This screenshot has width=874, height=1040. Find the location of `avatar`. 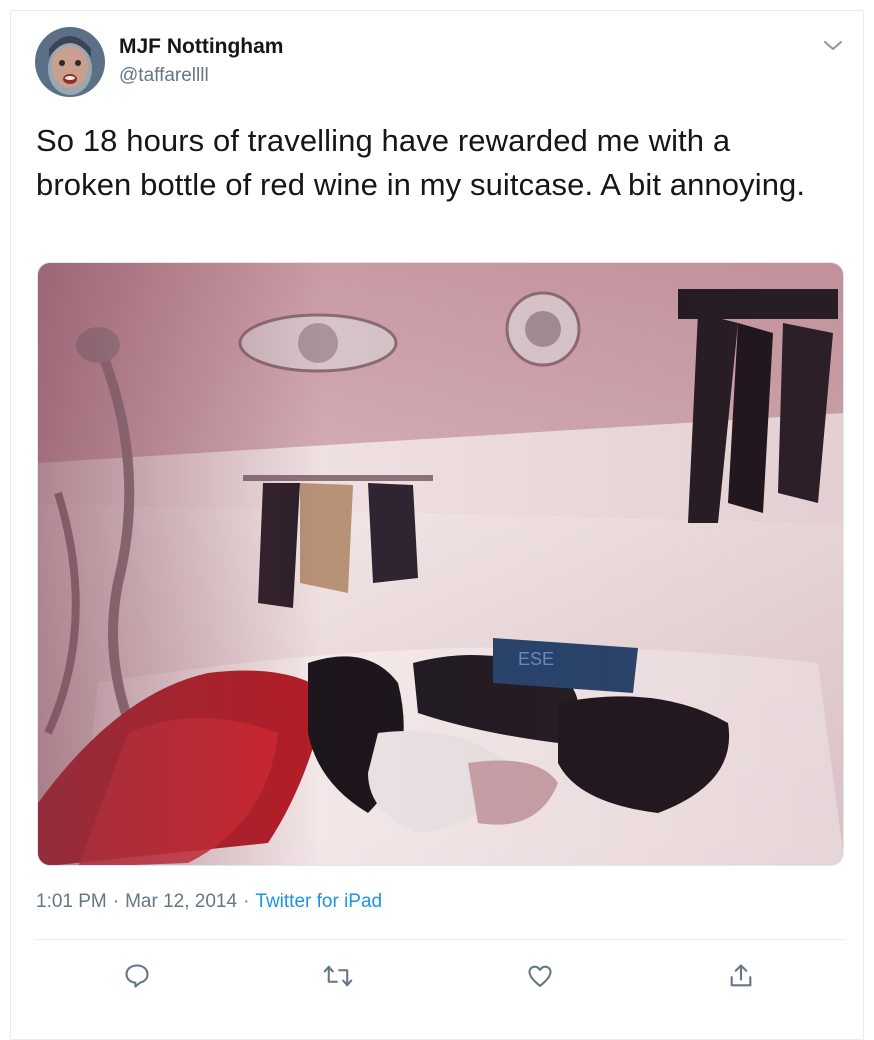

avatar is located at coordinates (70, 62).